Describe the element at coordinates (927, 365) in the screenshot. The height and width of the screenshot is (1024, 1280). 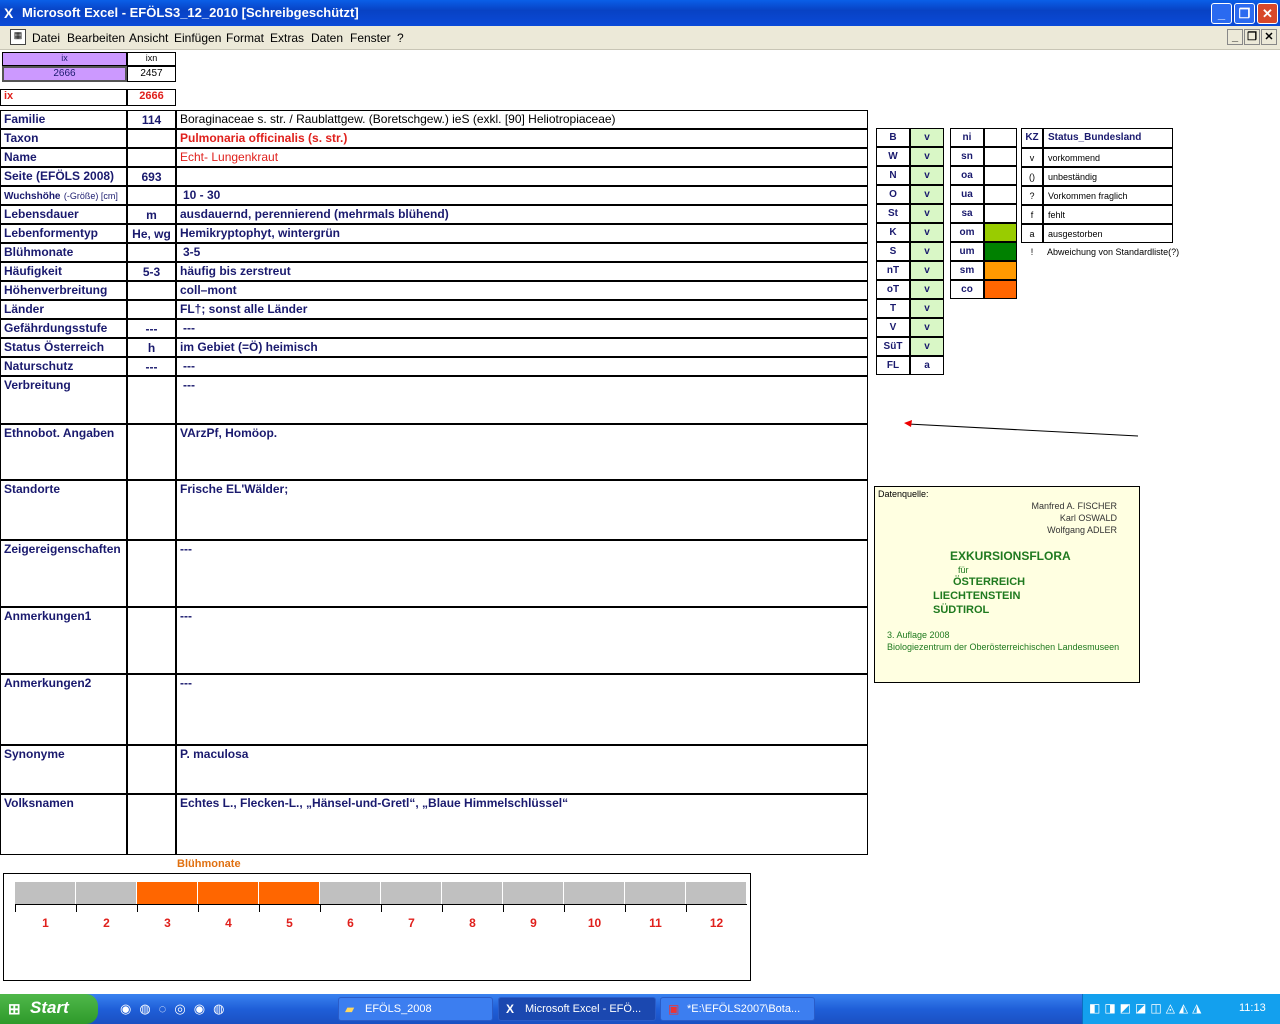
I see `state-value: a` at that location.